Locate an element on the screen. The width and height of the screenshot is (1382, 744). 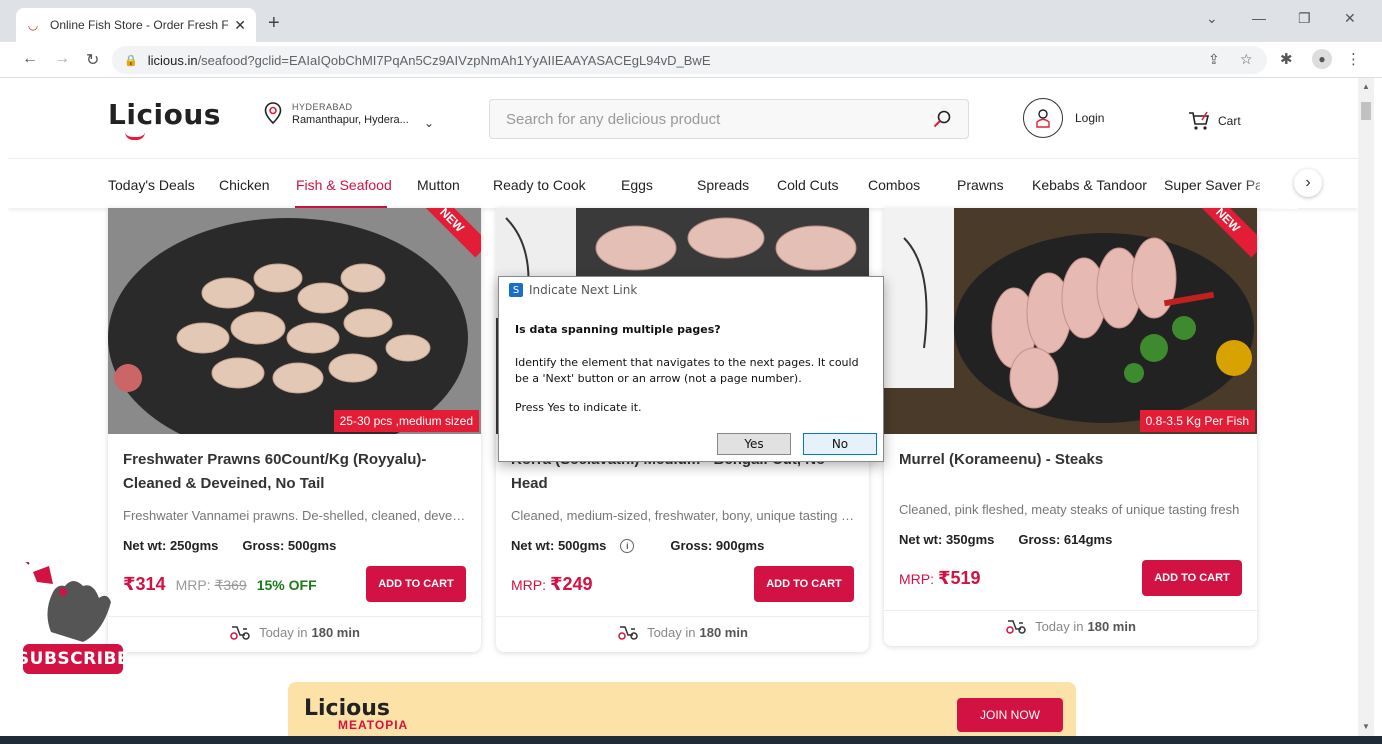
chevron-down-icon: ⌄ is located at coordinates (429, 123).